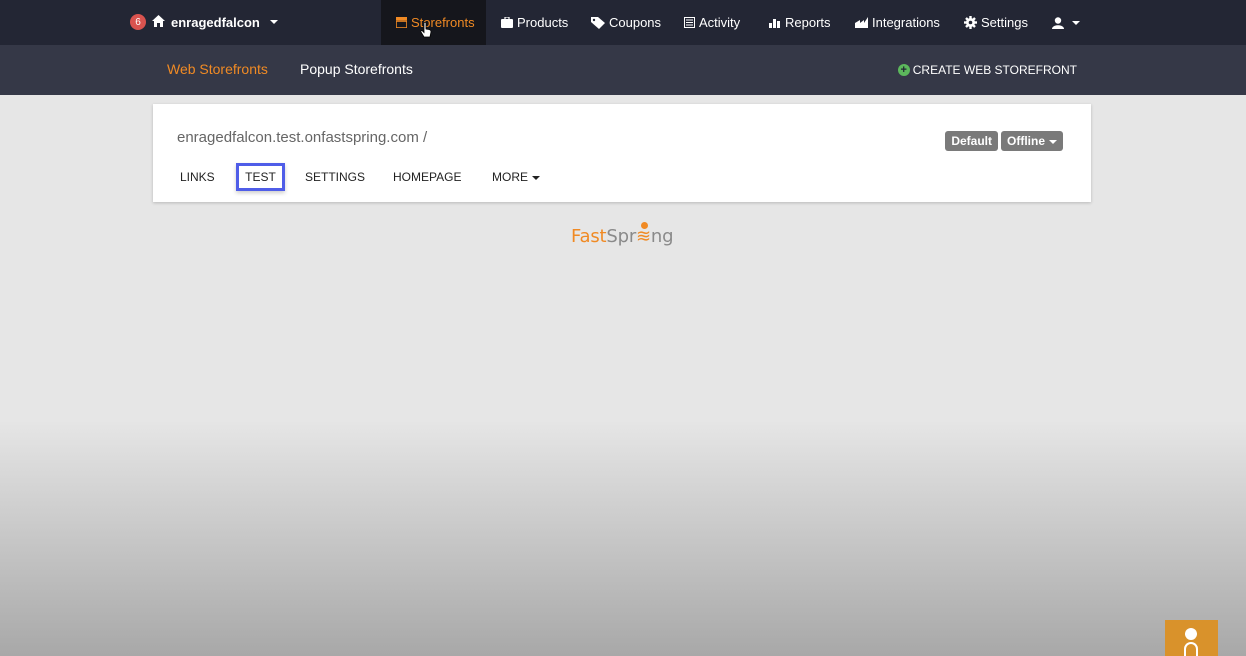  Describe the element at coordinates (971, 141) in the screenshot. I see `default-badge: Default` at that location.